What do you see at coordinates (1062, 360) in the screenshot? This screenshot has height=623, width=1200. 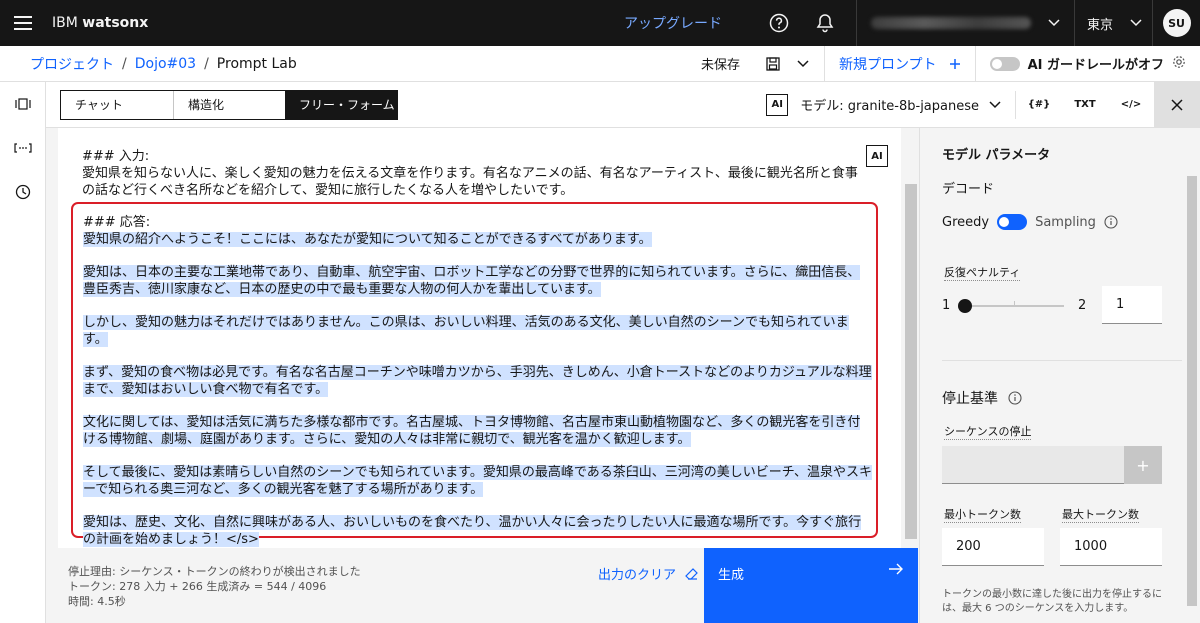 I see `section-divider` at bounding box center [1062, 360].